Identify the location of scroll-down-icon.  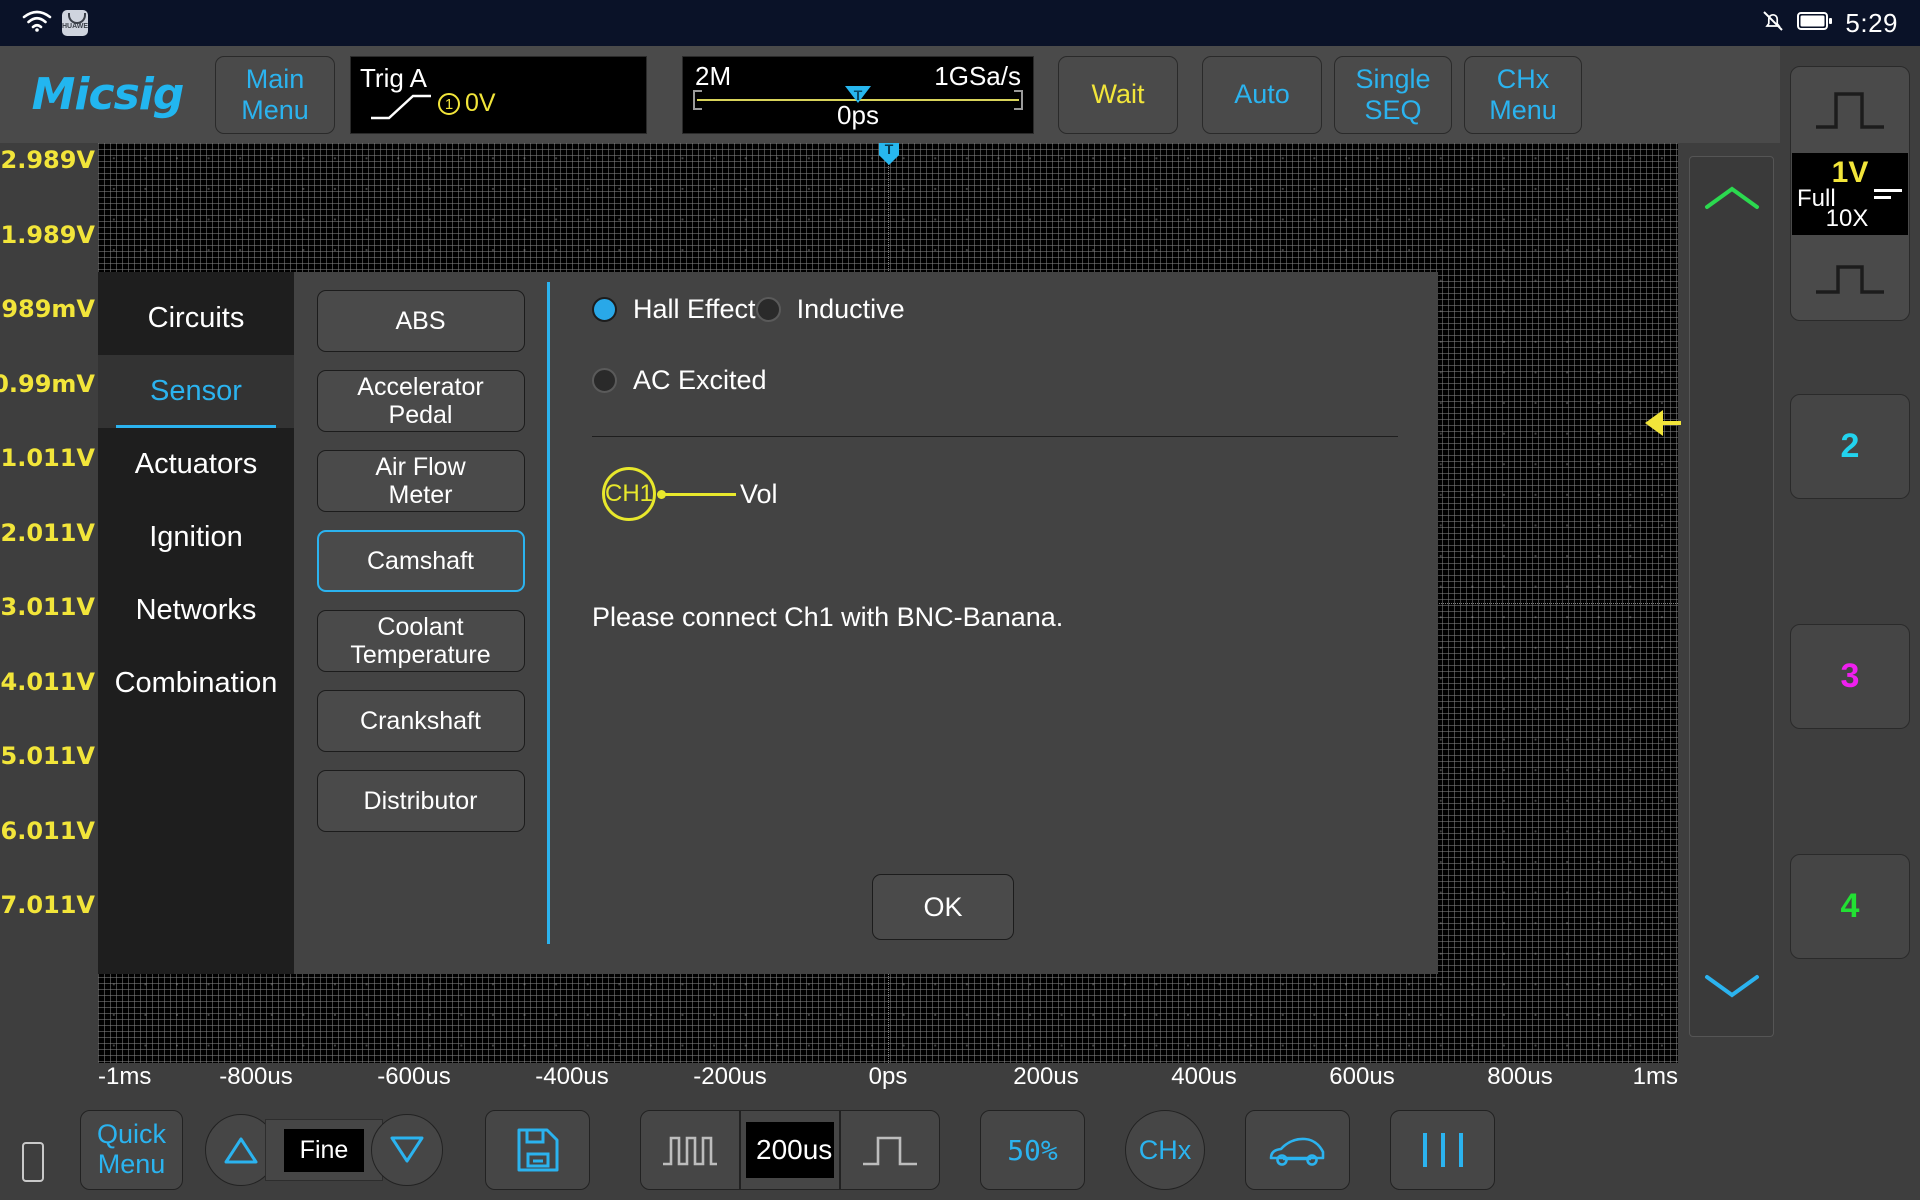
(1732, 986).